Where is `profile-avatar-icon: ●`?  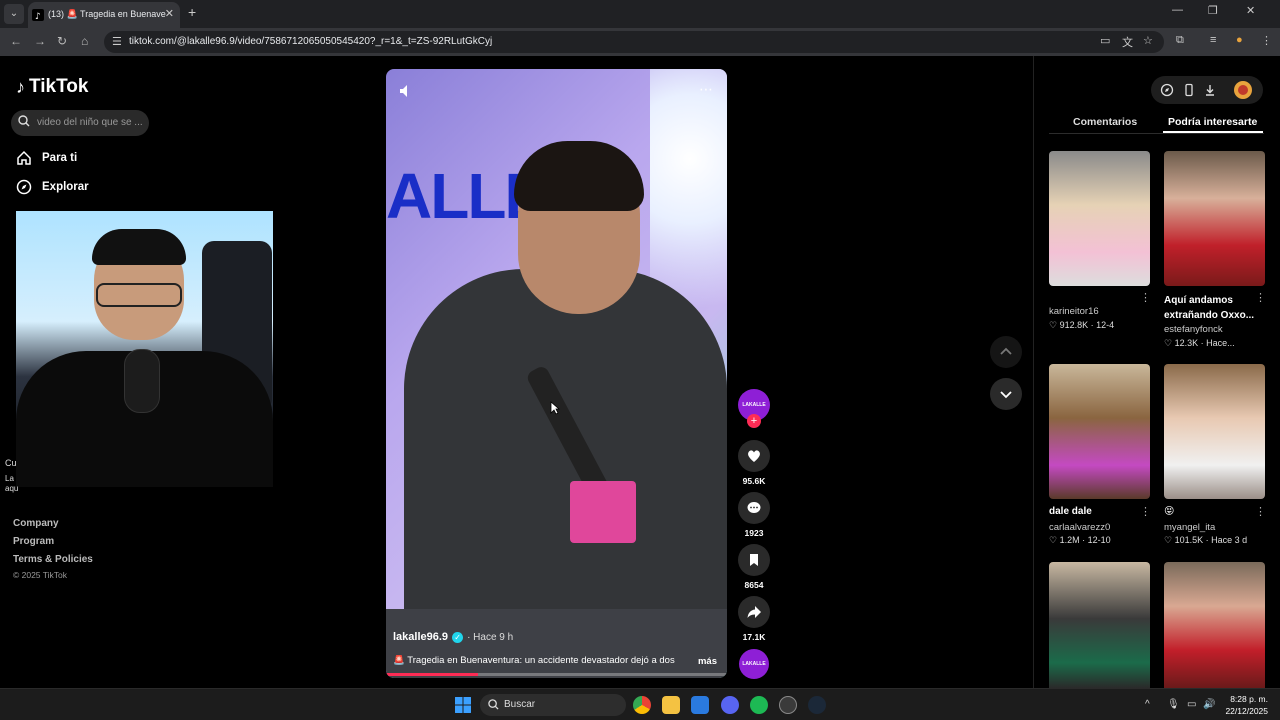 profile-avatar-icon: ● is located at coordinates (1239, 40).